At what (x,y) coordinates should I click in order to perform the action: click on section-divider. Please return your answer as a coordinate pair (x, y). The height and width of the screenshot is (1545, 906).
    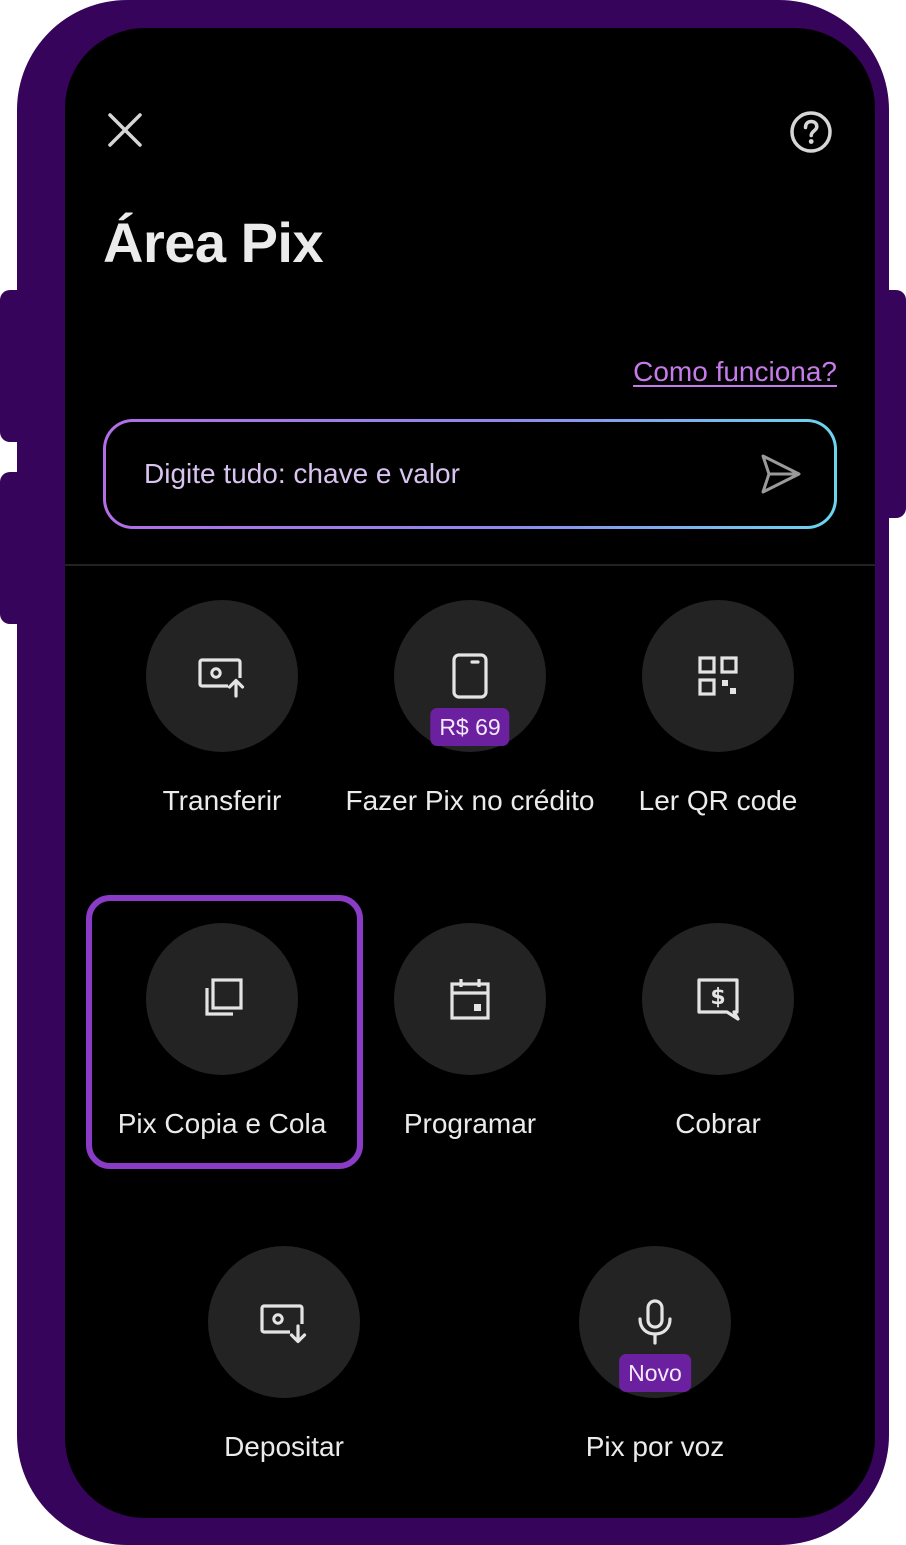
    Looking at the image, I should click on (470, 565).